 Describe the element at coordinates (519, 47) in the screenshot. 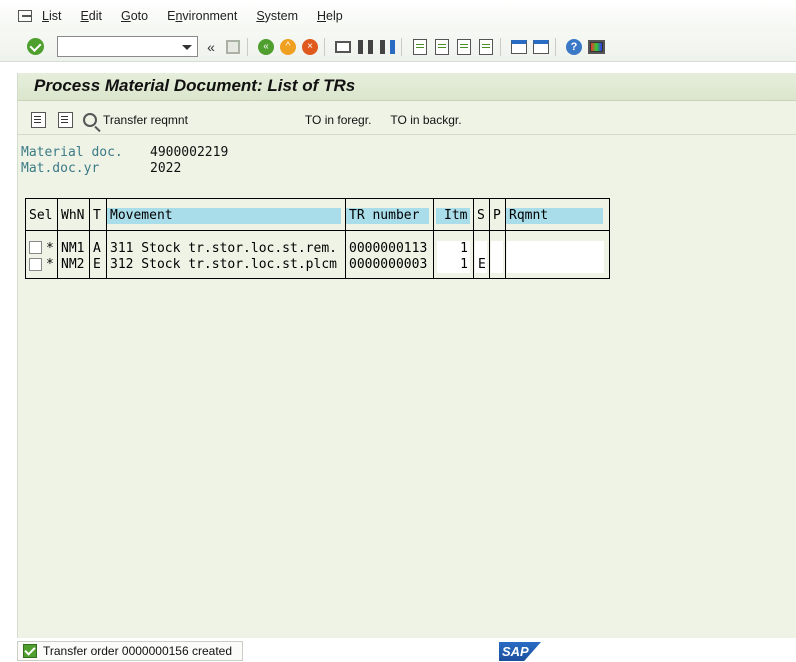

I see `create-session-icon` at that location.